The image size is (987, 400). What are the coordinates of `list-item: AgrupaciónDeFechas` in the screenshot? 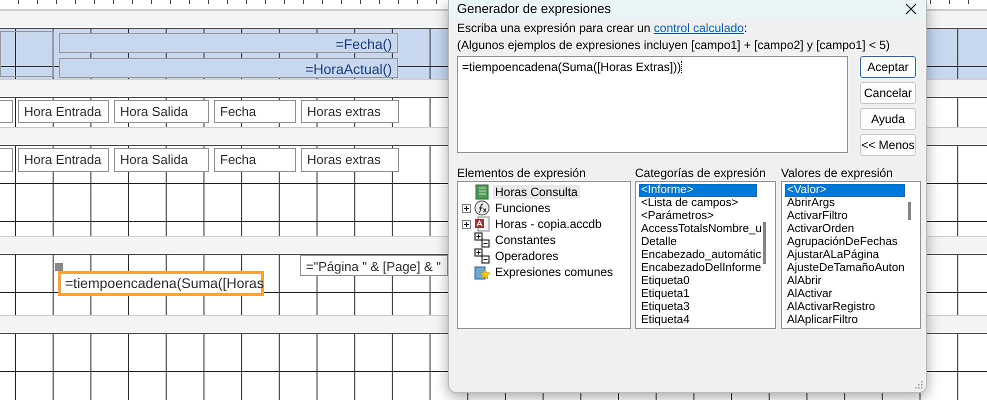 It's located at (845, 242).